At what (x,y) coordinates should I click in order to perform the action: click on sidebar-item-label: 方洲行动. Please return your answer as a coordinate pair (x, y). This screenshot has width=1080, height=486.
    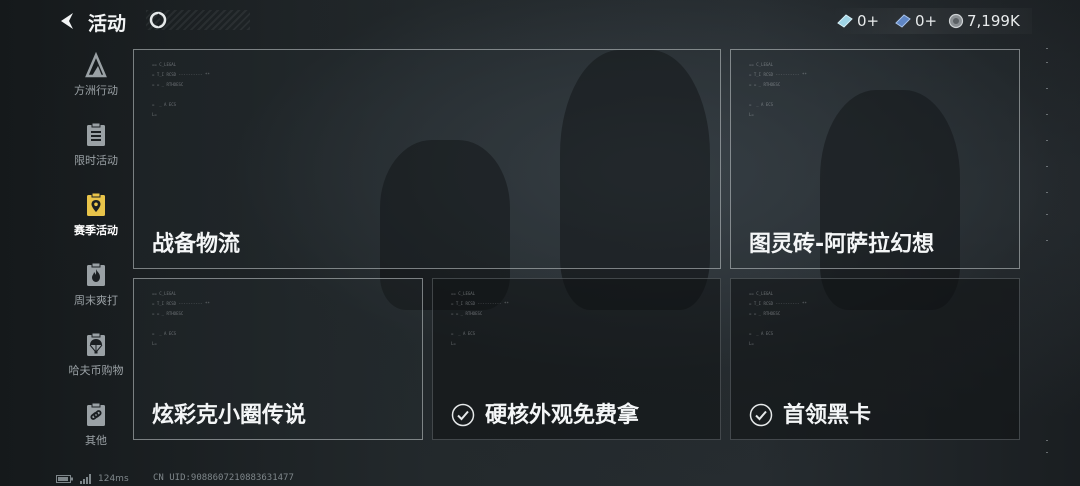
    Looking at the image, I should click on (96, 90).